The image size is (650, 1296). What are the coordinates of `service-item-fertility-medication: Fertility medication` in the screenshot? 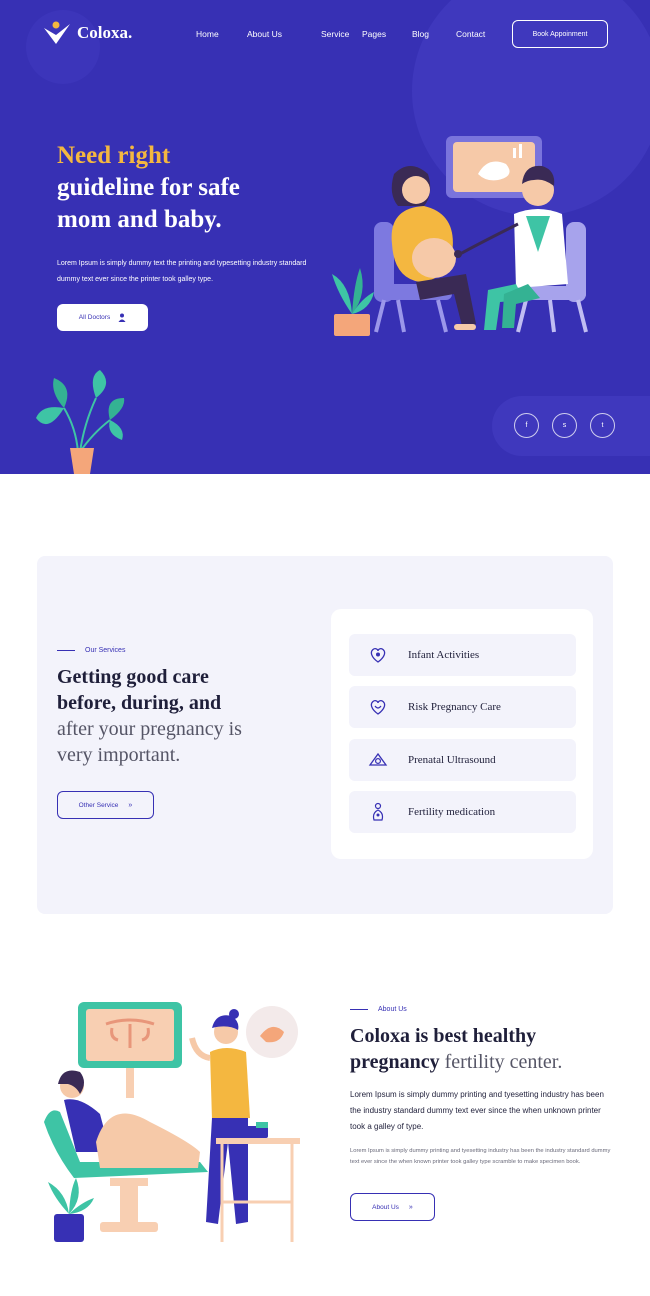 It's located at (462, 812).